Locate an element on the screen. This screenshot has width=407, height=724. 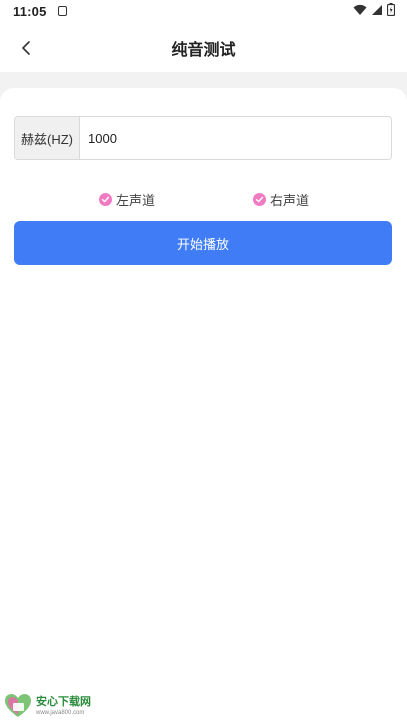
frequency-field: 赫兹(HZ) is located at coordinates (203, 138).